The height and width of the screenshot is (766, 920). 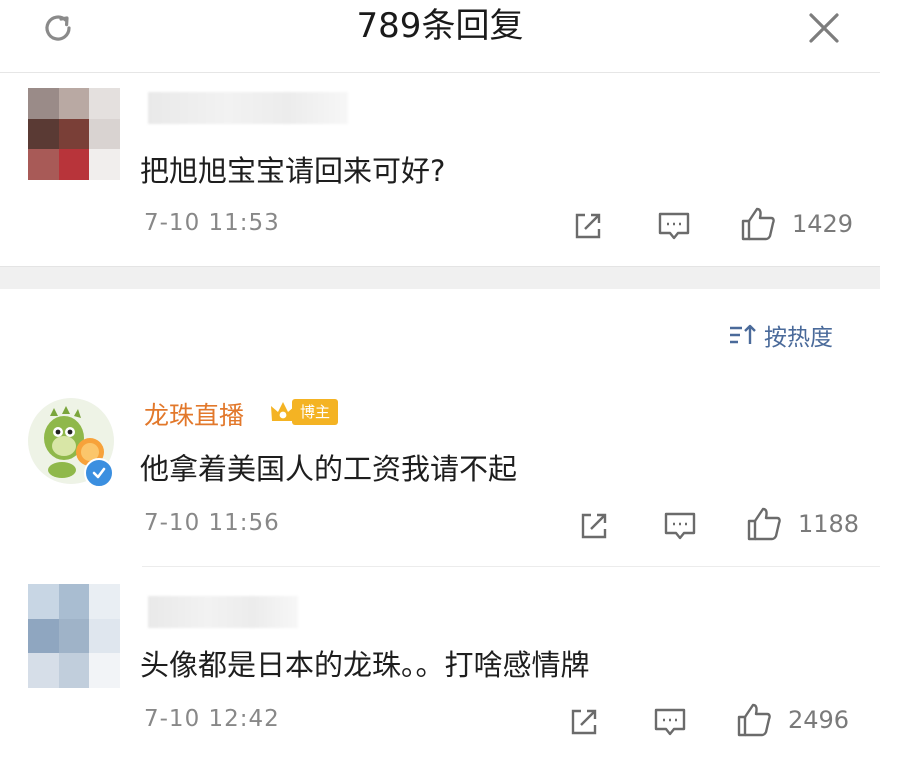 I want to click on like-count: 2496, so click(x=819, y=720).